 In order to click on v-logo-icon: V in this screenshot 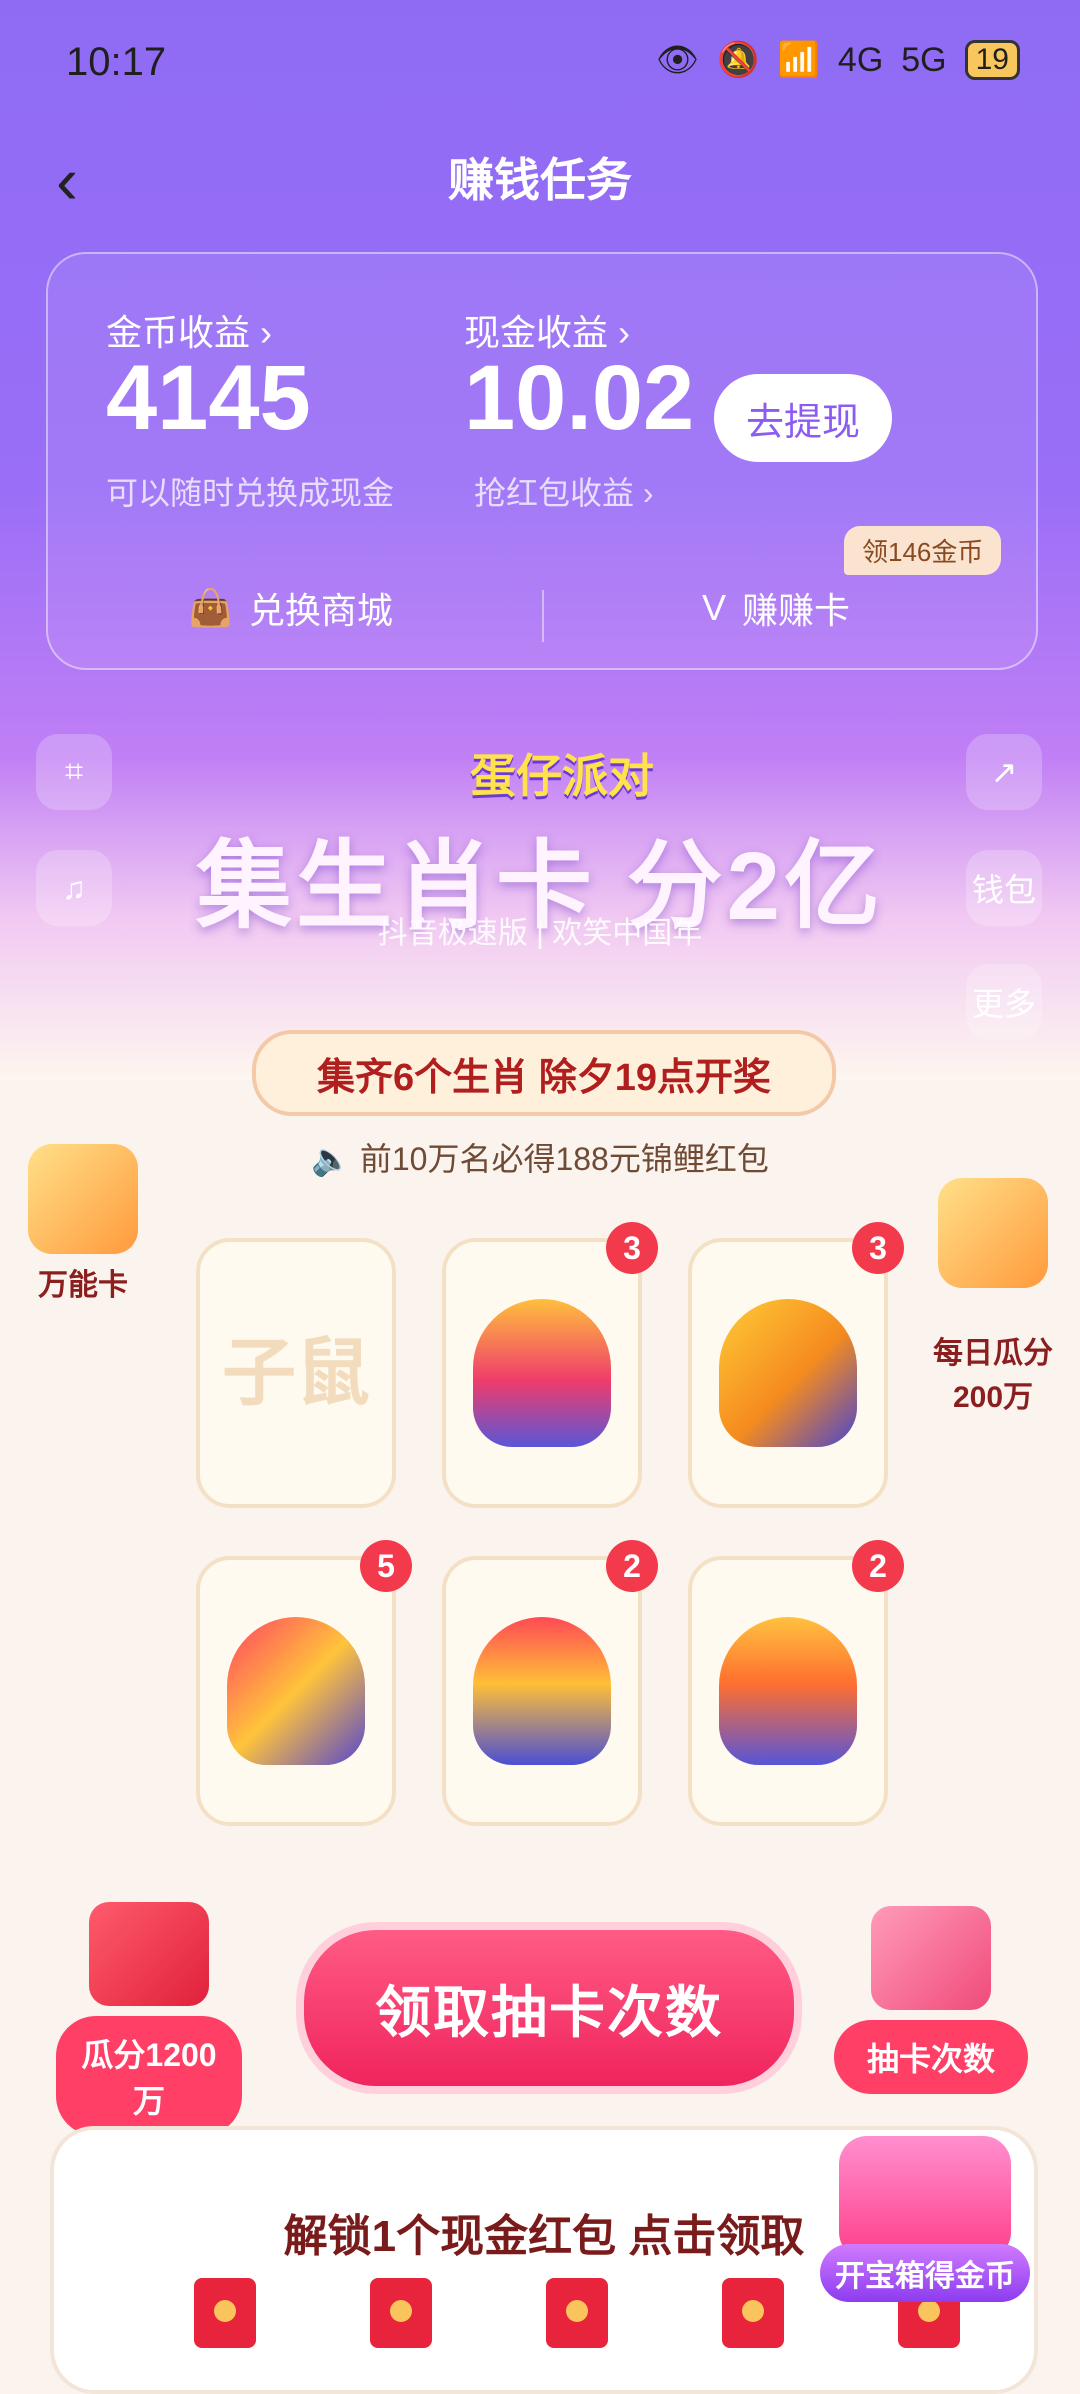, I will do `click(714, 607)`.